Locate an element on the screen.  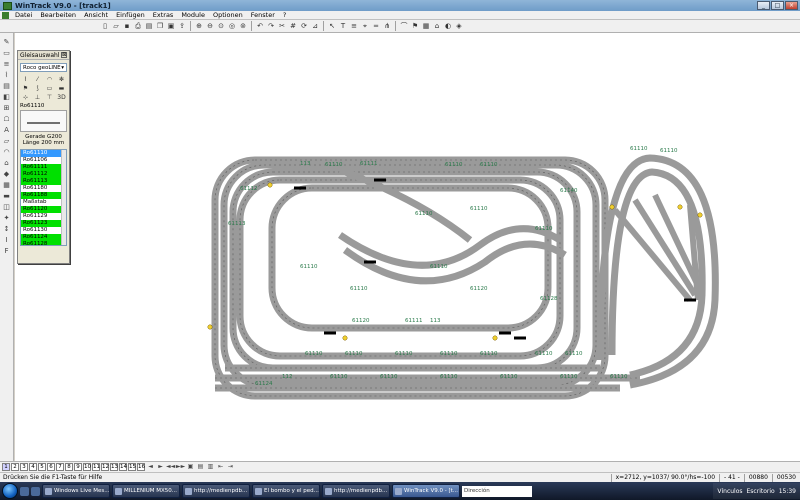
layer-nav-icon-3: ◄◄ is located at coordinates (170, 467).